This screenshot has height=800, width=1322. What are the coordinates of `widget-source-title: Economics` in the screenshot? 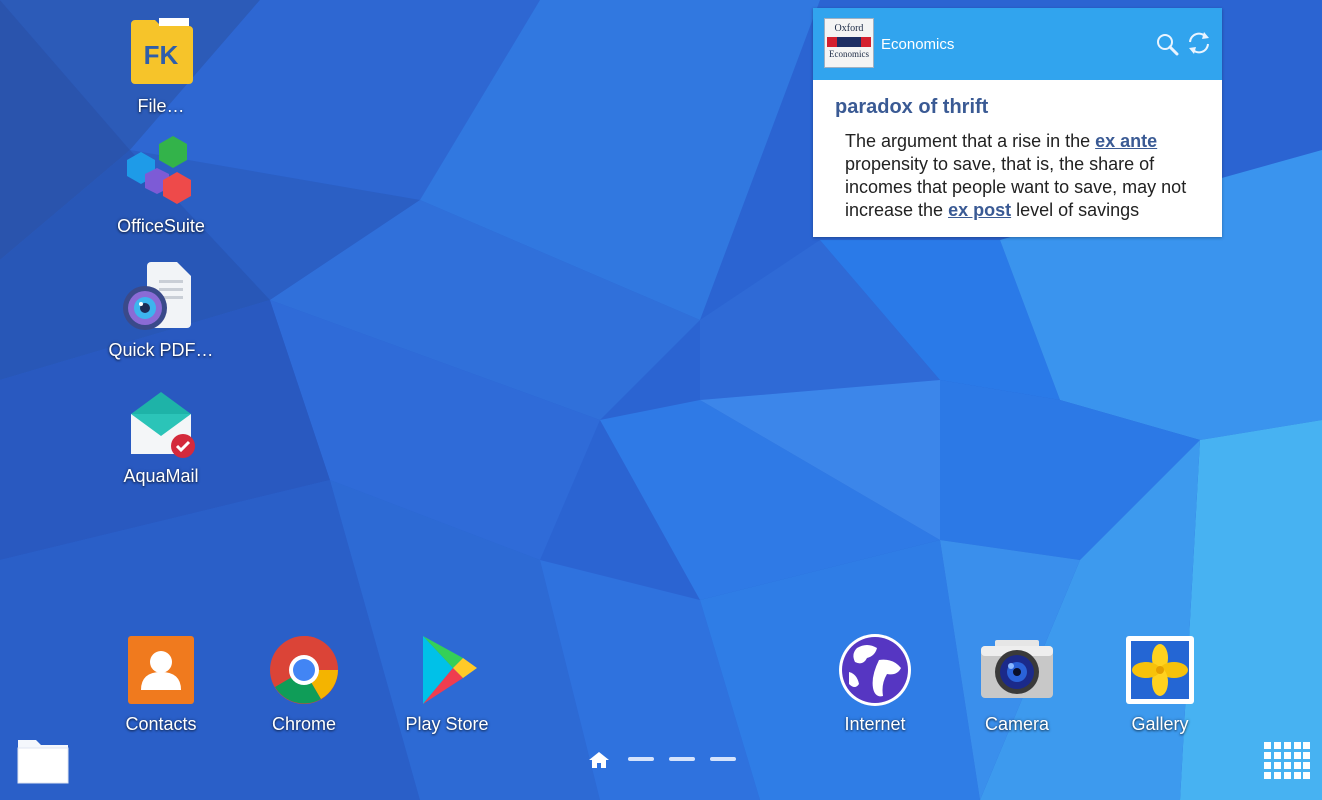 It's located at (918, 44).